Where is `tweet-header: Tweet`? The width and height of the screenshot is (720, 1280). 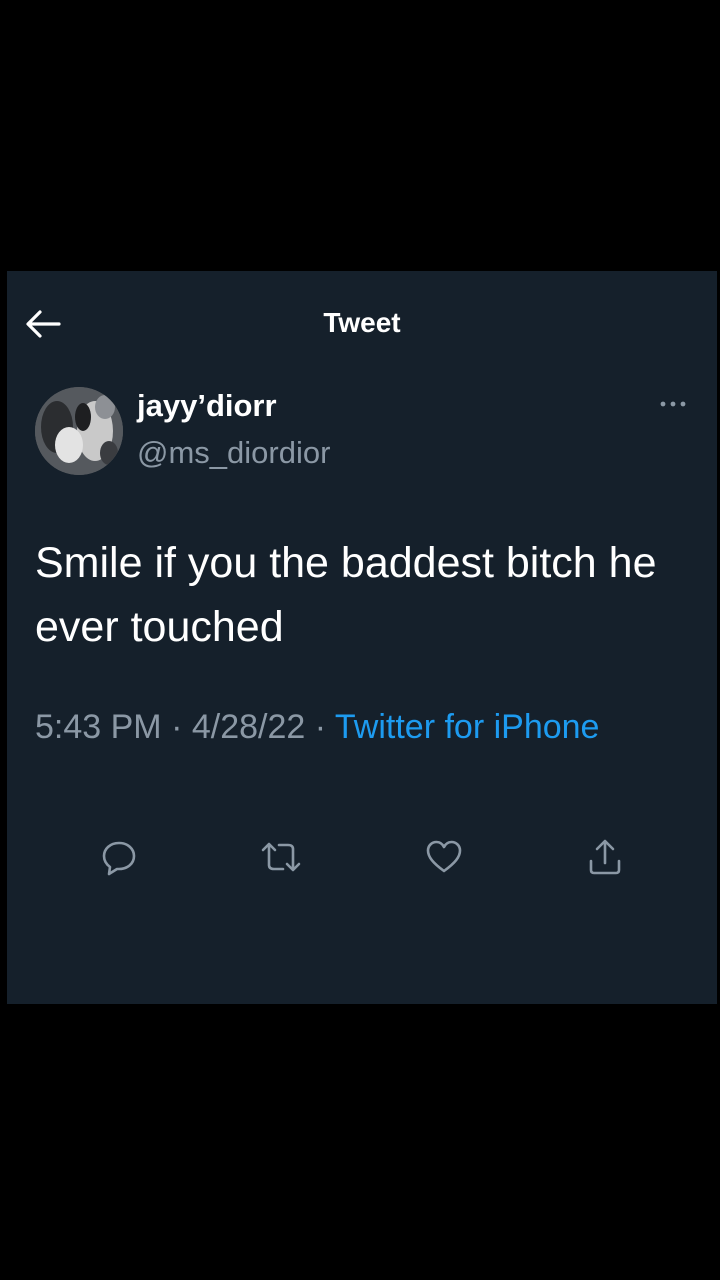
tweet-header: Tweet is located at coordinates (362, 324).